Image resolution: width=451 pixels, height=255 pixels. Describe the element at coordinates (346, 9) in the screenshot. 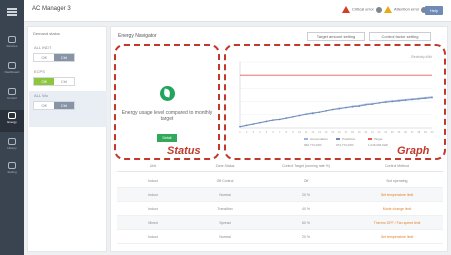

I see `critical-warning-icon` at that location.